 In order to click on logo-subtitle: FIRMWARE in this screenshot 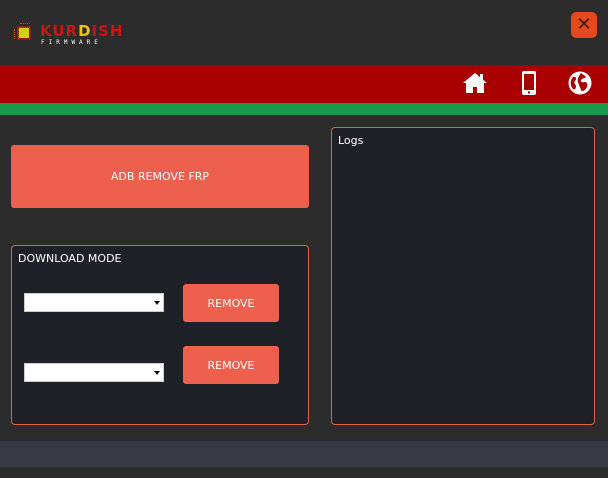, I will do `click(71, 42)`.